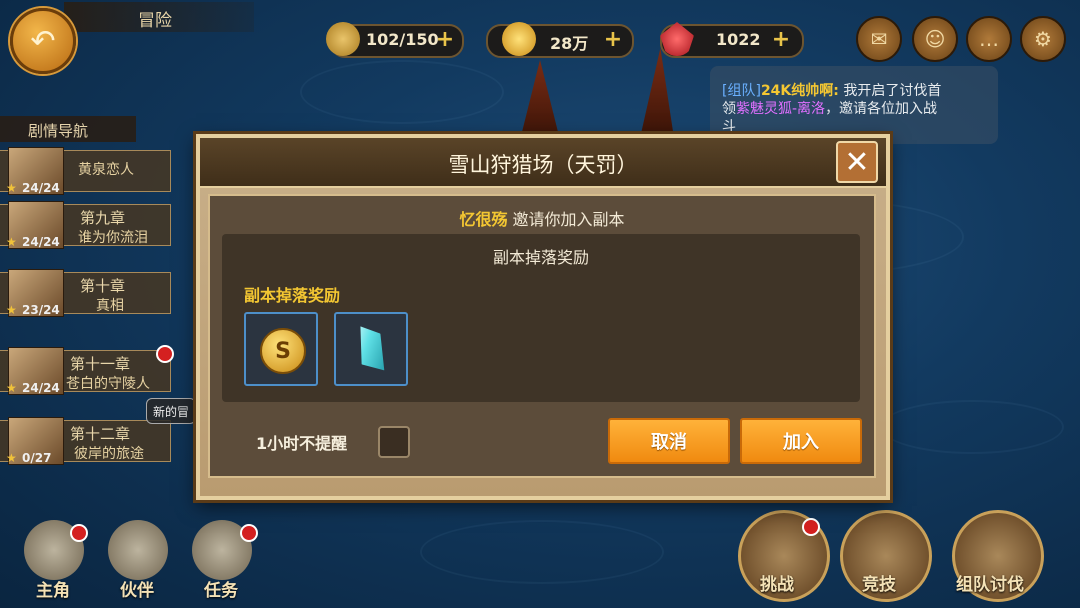 The width and height of the screenshot is (1080, 608). I want to click on friends-icon: ☺, so click(935, 39).